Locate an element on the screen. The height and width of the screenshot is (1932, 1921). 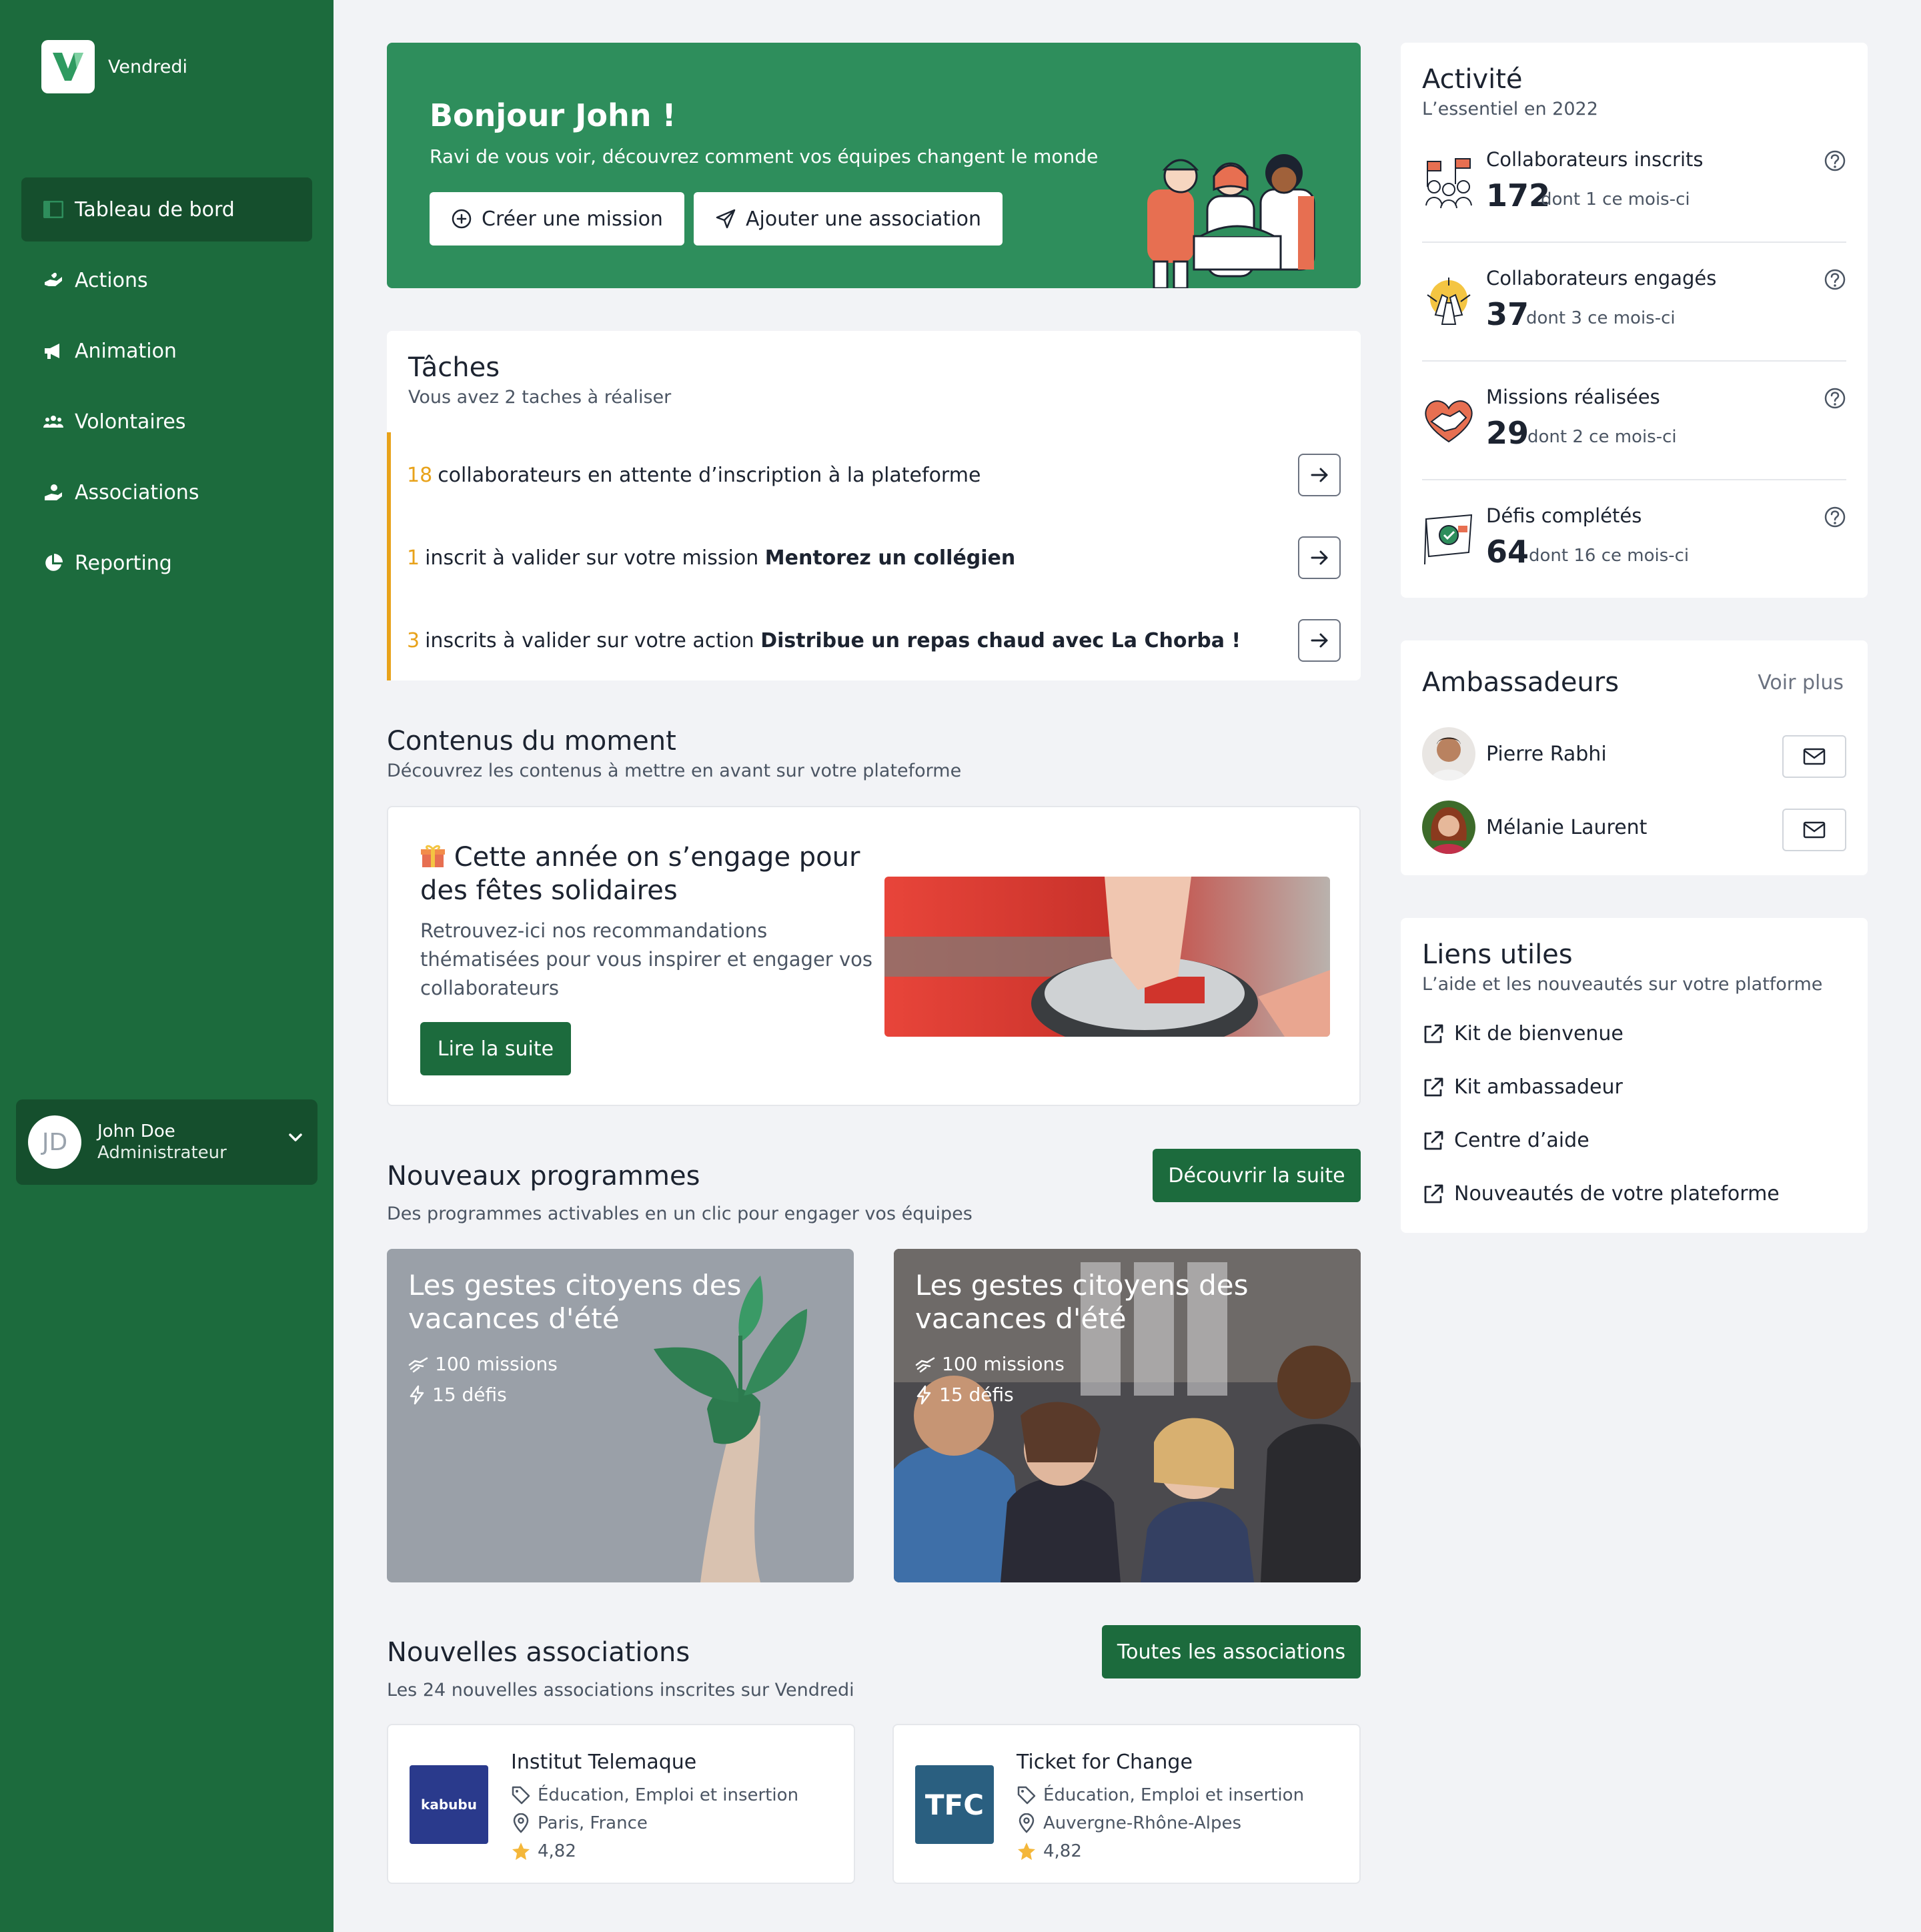
stat-label: Collaborateurs inscrits is located at coordinates (1595, 160).